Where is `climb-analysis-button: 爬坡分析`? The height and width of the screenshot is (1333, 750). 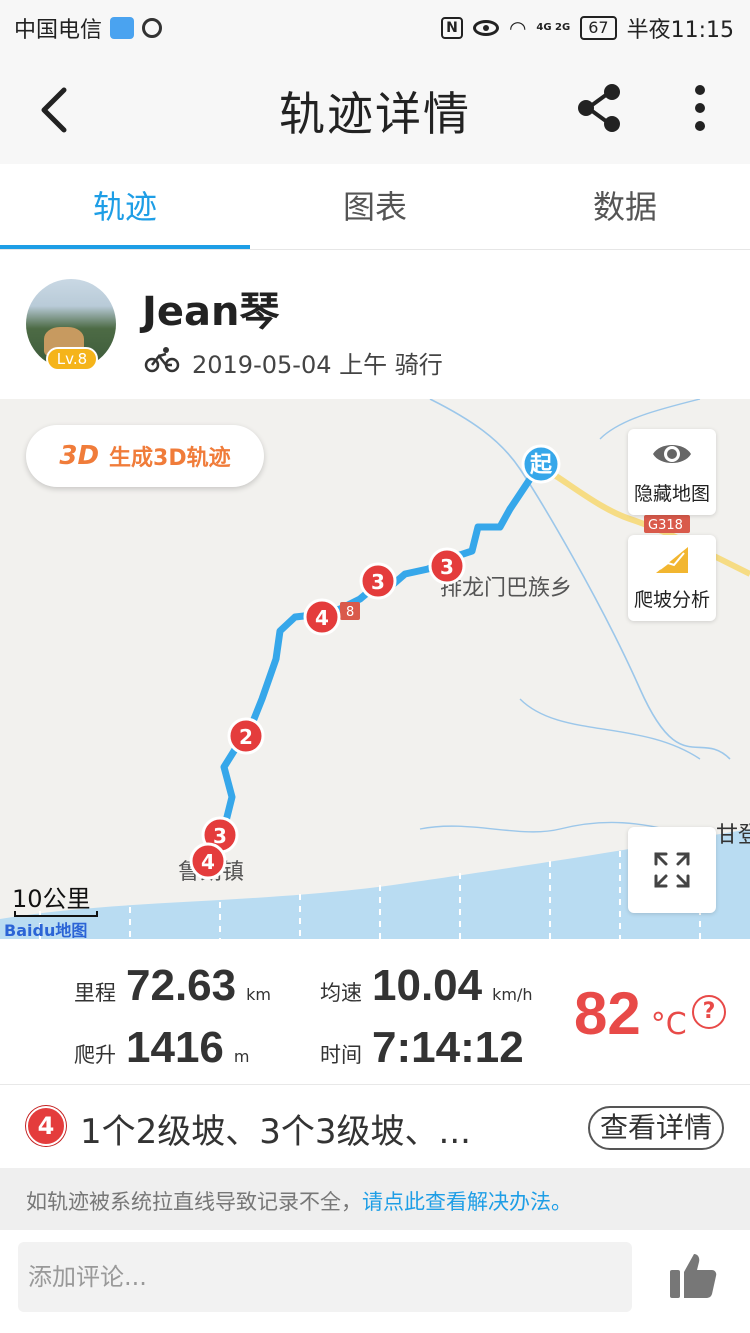
climb-analysis-button: 爬坡分析 is located at coordinates (672, 578).